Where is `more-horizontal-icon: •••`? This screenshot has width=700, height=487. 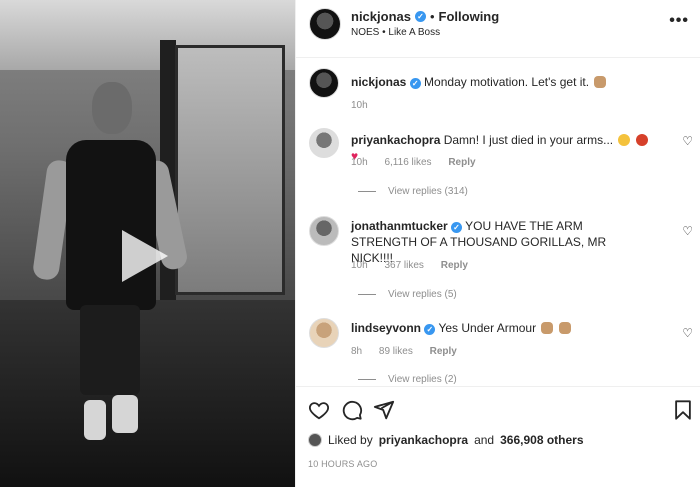
more-horizontal-icon: ••• is located at coordinates (679, 21).